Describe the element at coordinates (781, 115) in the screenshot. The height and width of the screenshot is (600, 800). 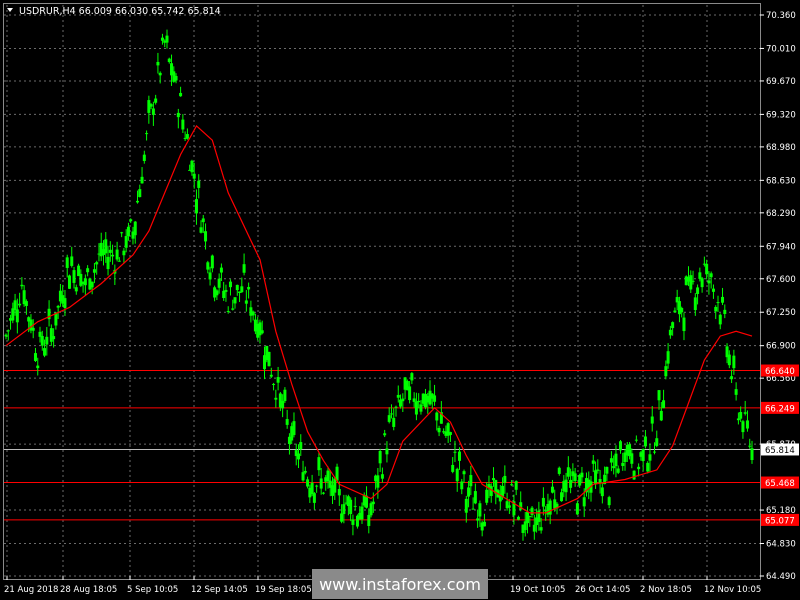
I see `y-tick-label: 69.320` at that location.